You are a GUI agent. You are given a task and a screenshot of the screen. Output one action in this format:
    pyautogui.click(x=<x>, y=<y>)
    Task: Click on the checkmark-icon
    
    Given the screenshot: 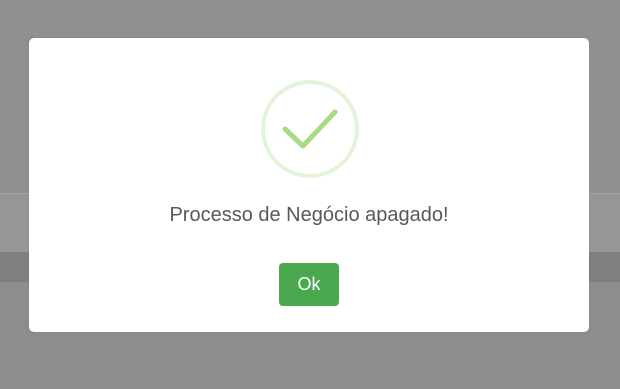 What is the action you would take?
    pyautogui.click(x=310, y=129)
    